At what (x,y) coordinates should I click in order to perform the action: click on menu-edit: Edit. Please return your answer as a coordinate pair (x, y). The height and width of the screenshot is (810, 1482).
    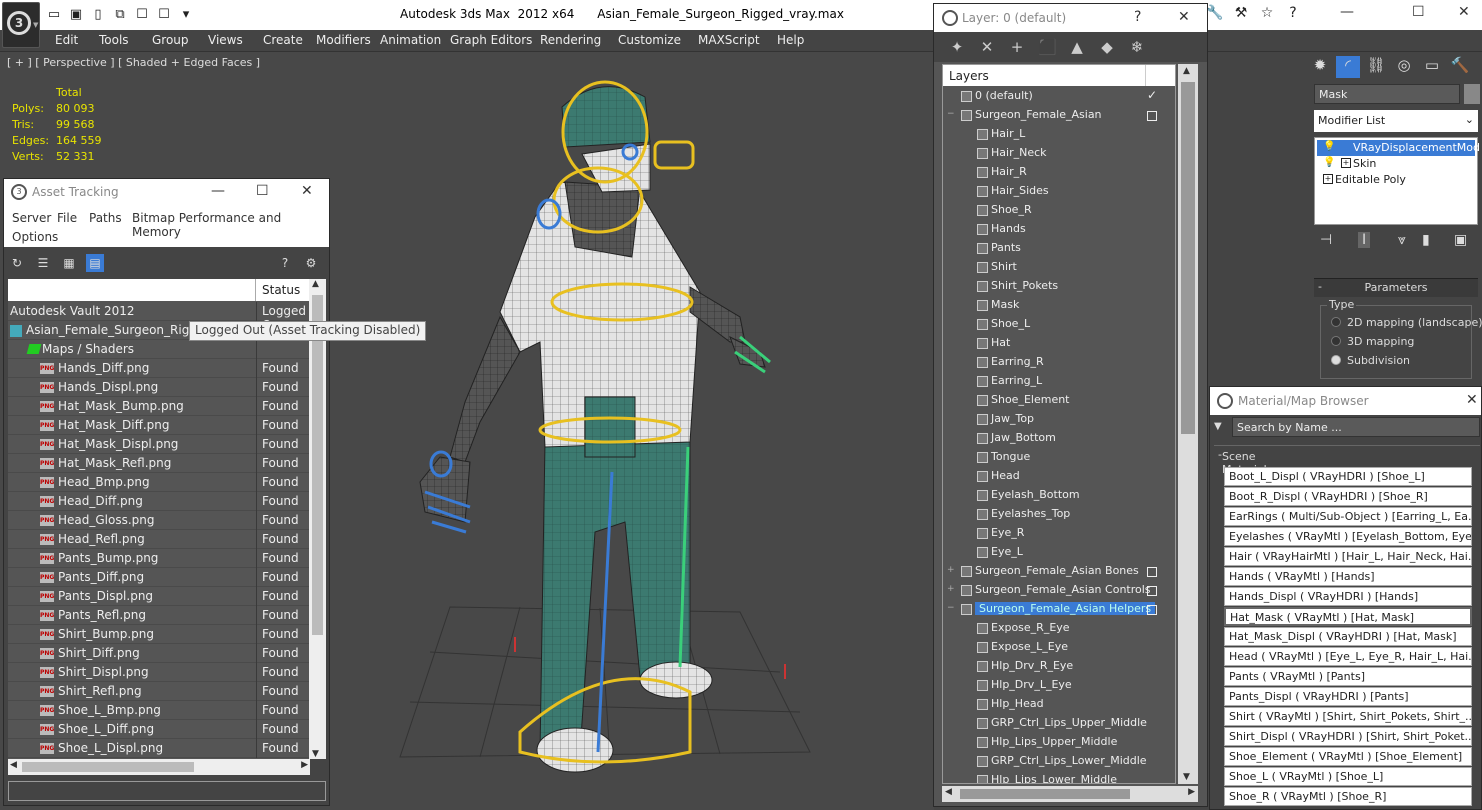
    Looking at the image, I should click on (66, 40).